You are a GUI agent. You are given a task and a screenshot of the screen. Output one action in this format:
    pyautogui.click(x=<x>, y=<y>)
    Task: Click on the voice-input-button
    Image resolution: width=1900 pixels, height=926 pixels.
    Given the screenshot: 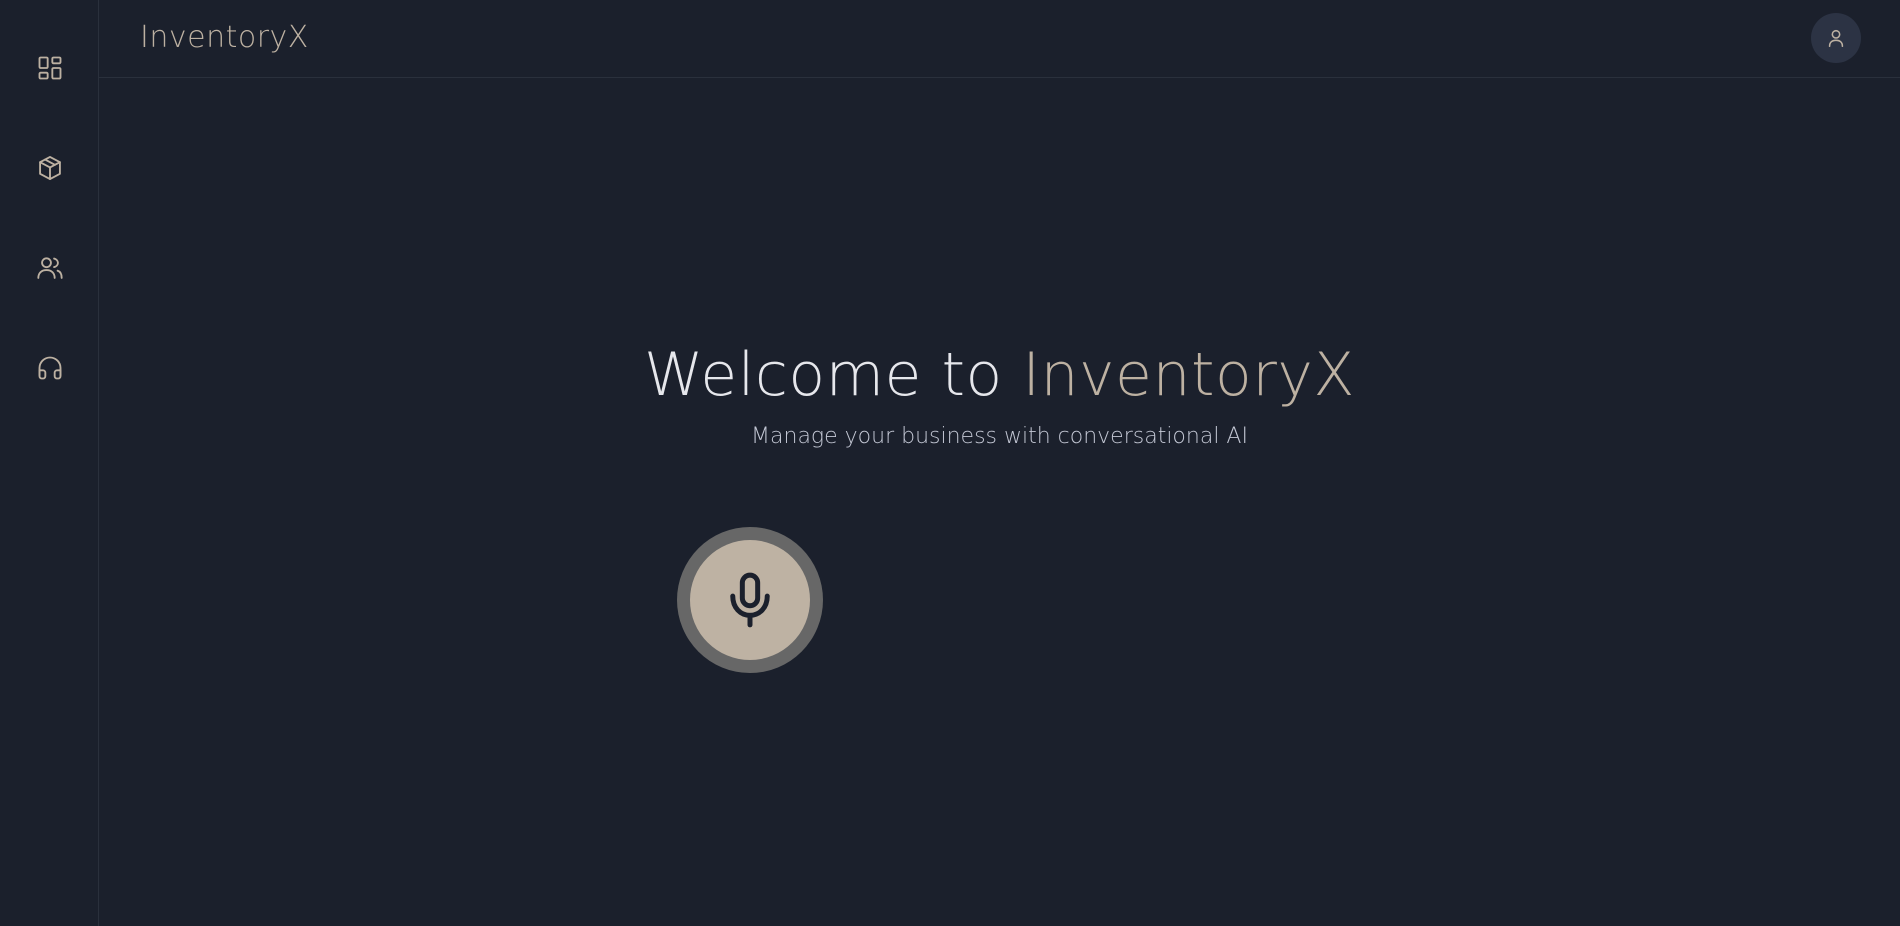 What is the action you would take?
    pyautogui.click(x=750, y=600)
    